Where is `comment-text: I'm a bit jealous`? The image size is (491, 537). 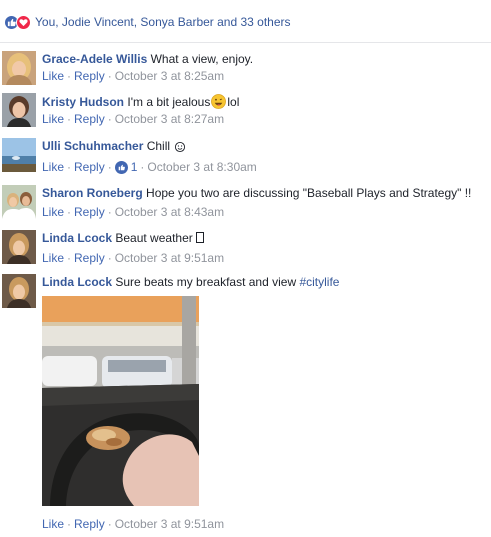 comment-text: I'm a bit jealous is located at coordinates (169, 102).